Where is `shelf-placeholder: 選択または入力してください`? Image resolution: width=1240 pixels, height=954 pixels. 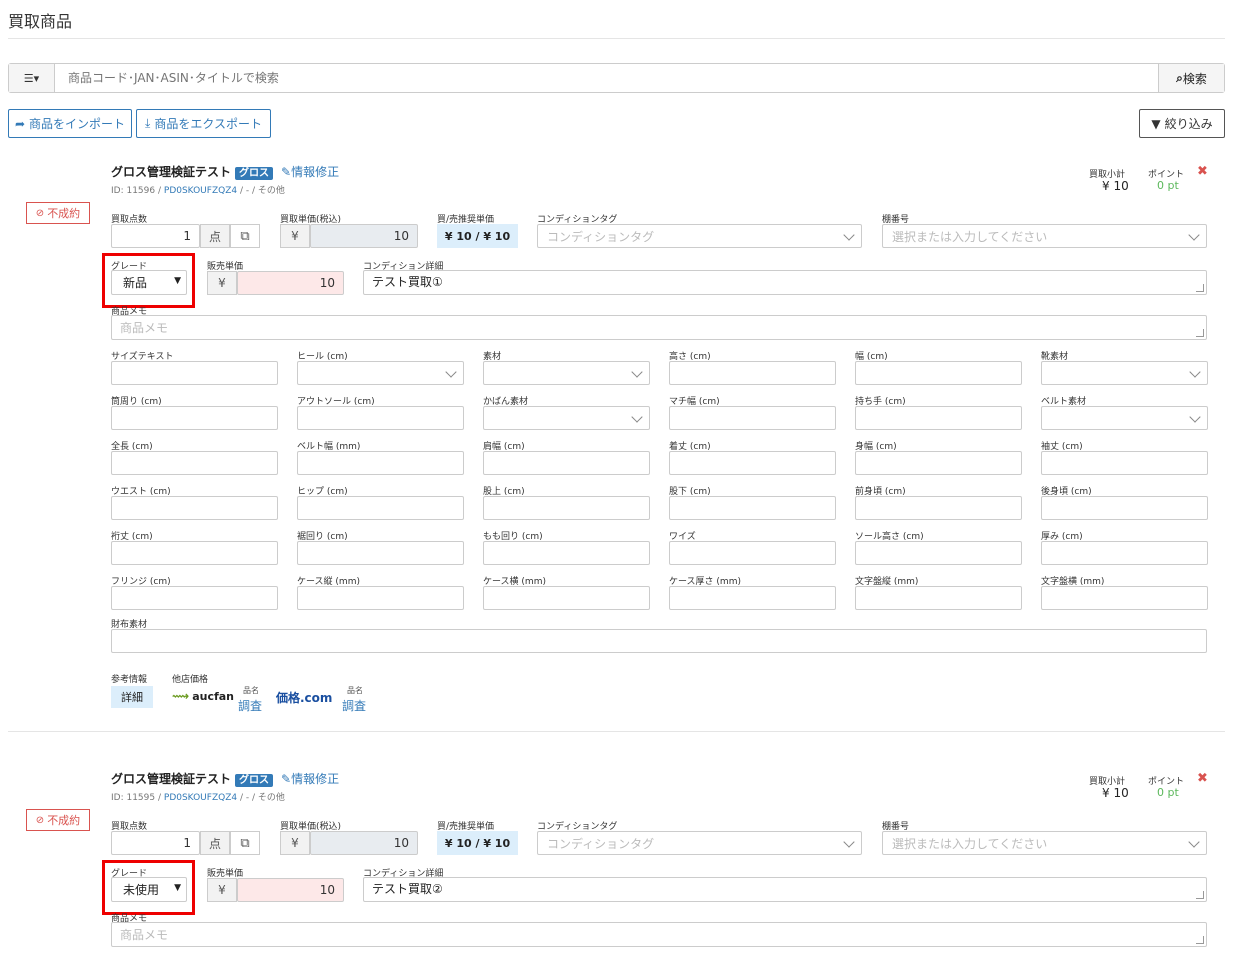
shelf-placeholder: 選択または入力してください is located at coordinates (970, 236).